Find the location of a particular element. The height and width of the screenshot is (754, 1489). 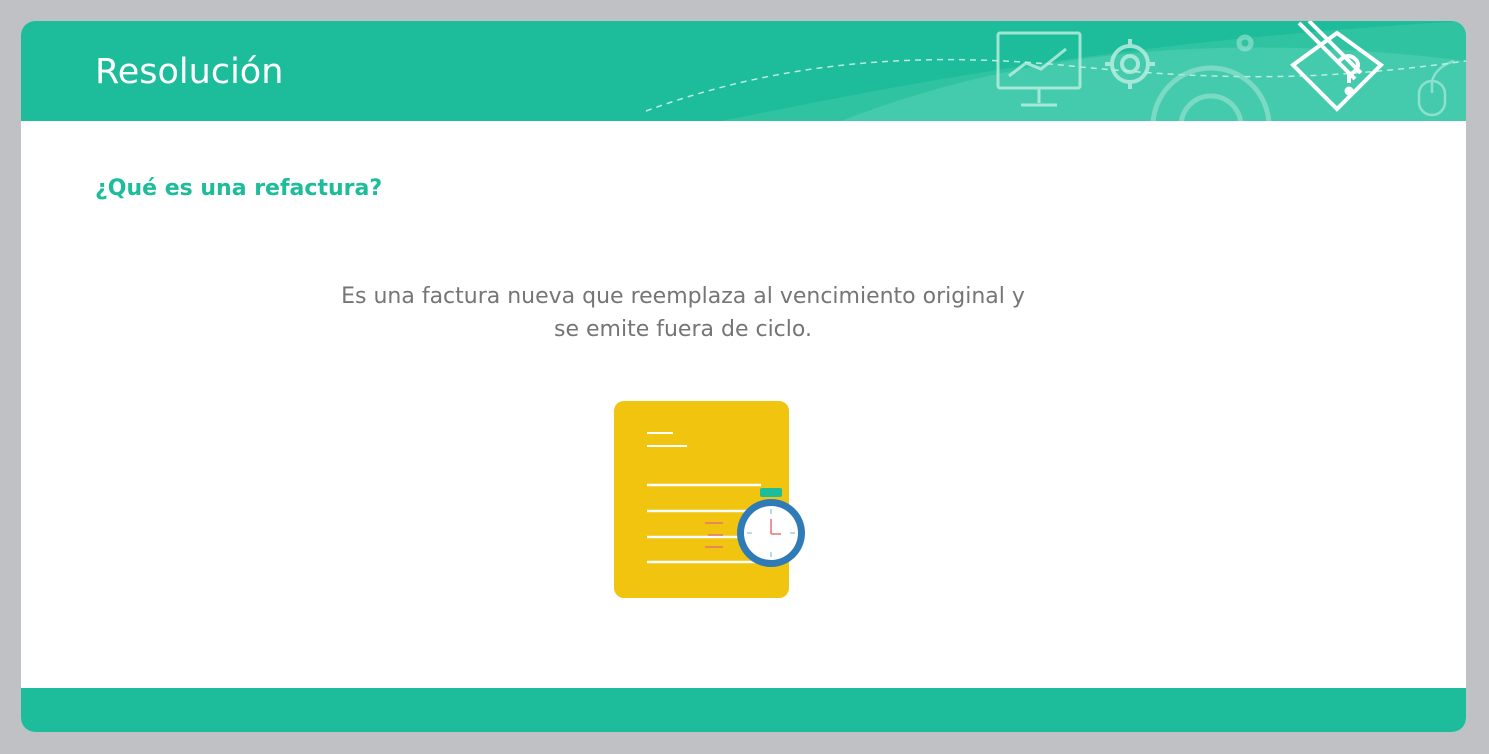

header-banner: Resolución is located at coordinates (743, 71).